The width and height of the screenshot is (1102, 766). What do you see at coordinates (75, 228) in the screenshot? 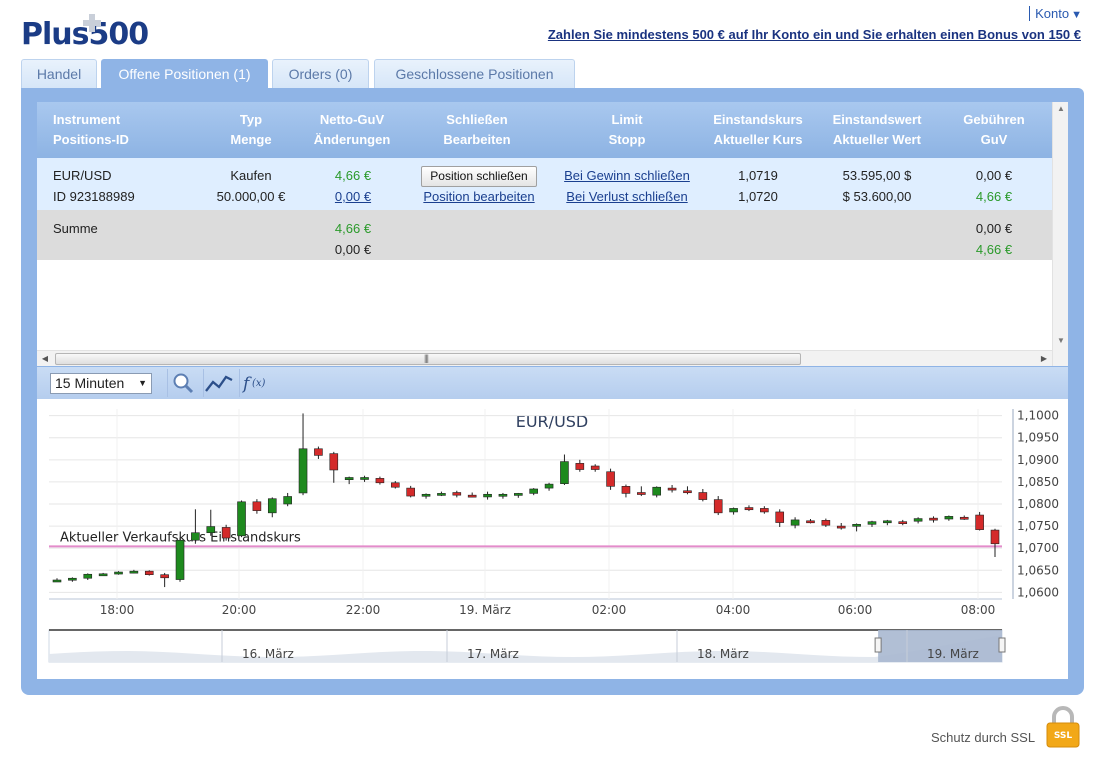
I see `summary-label: Summe` at bounding box center [75, 228].